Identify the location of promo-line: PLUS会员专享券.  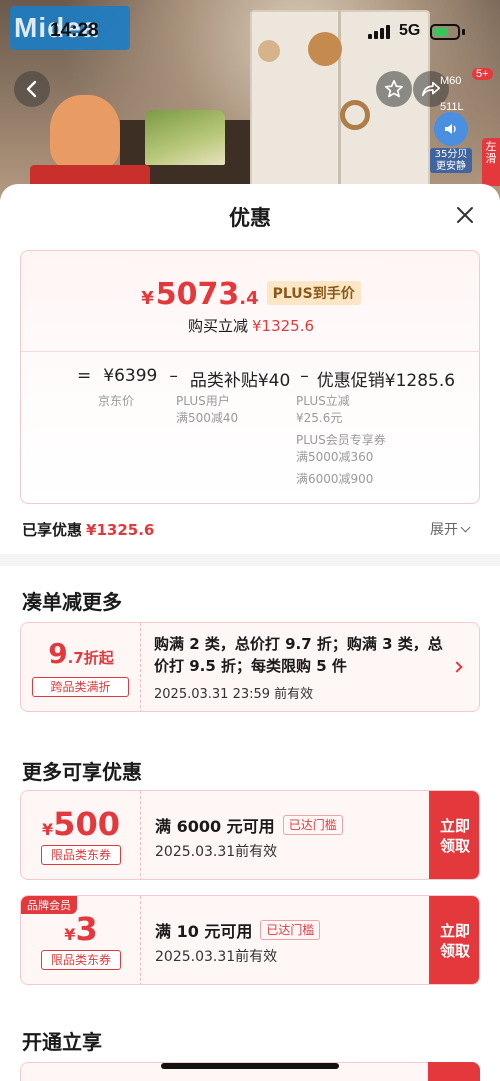
(341, 440).